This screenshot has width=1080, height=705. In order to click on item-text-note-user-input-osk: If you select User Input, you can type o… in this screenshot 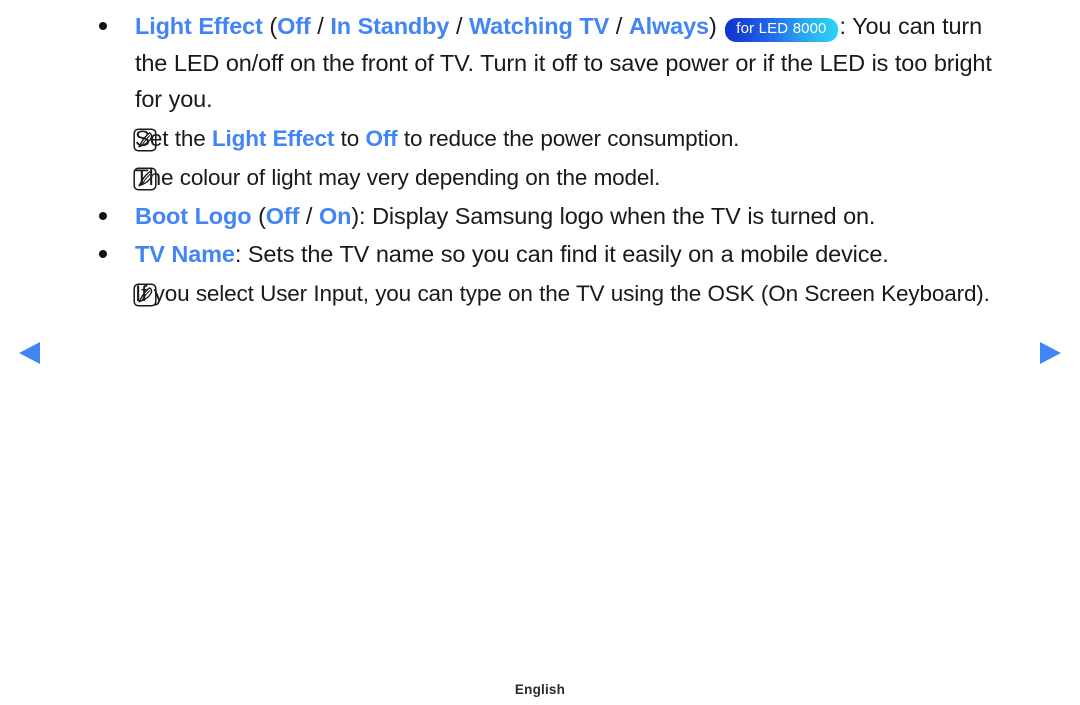, I will do `click(577, 293)`.